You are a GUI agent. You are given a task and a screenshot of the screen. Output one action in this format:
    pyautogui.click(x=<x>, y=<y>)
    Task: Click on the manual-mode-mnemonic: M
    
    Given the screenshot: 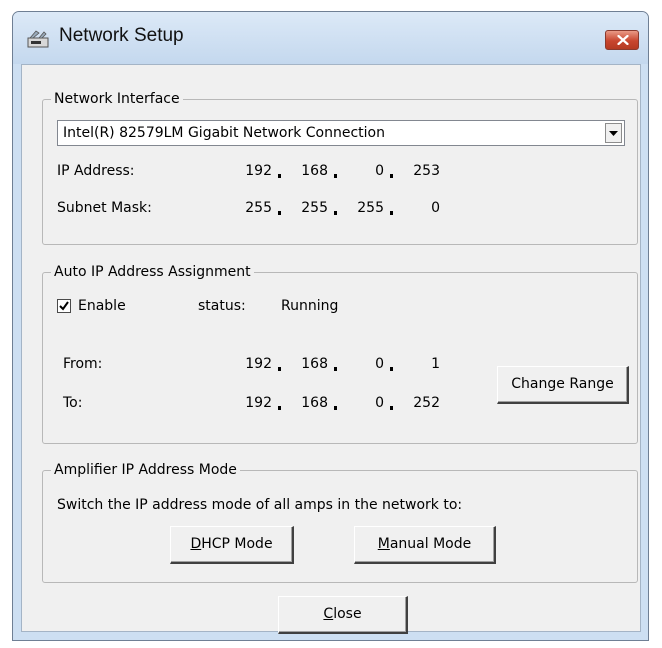 What is the action you would take?
    pyautogui.click(x=383, y=544)
    